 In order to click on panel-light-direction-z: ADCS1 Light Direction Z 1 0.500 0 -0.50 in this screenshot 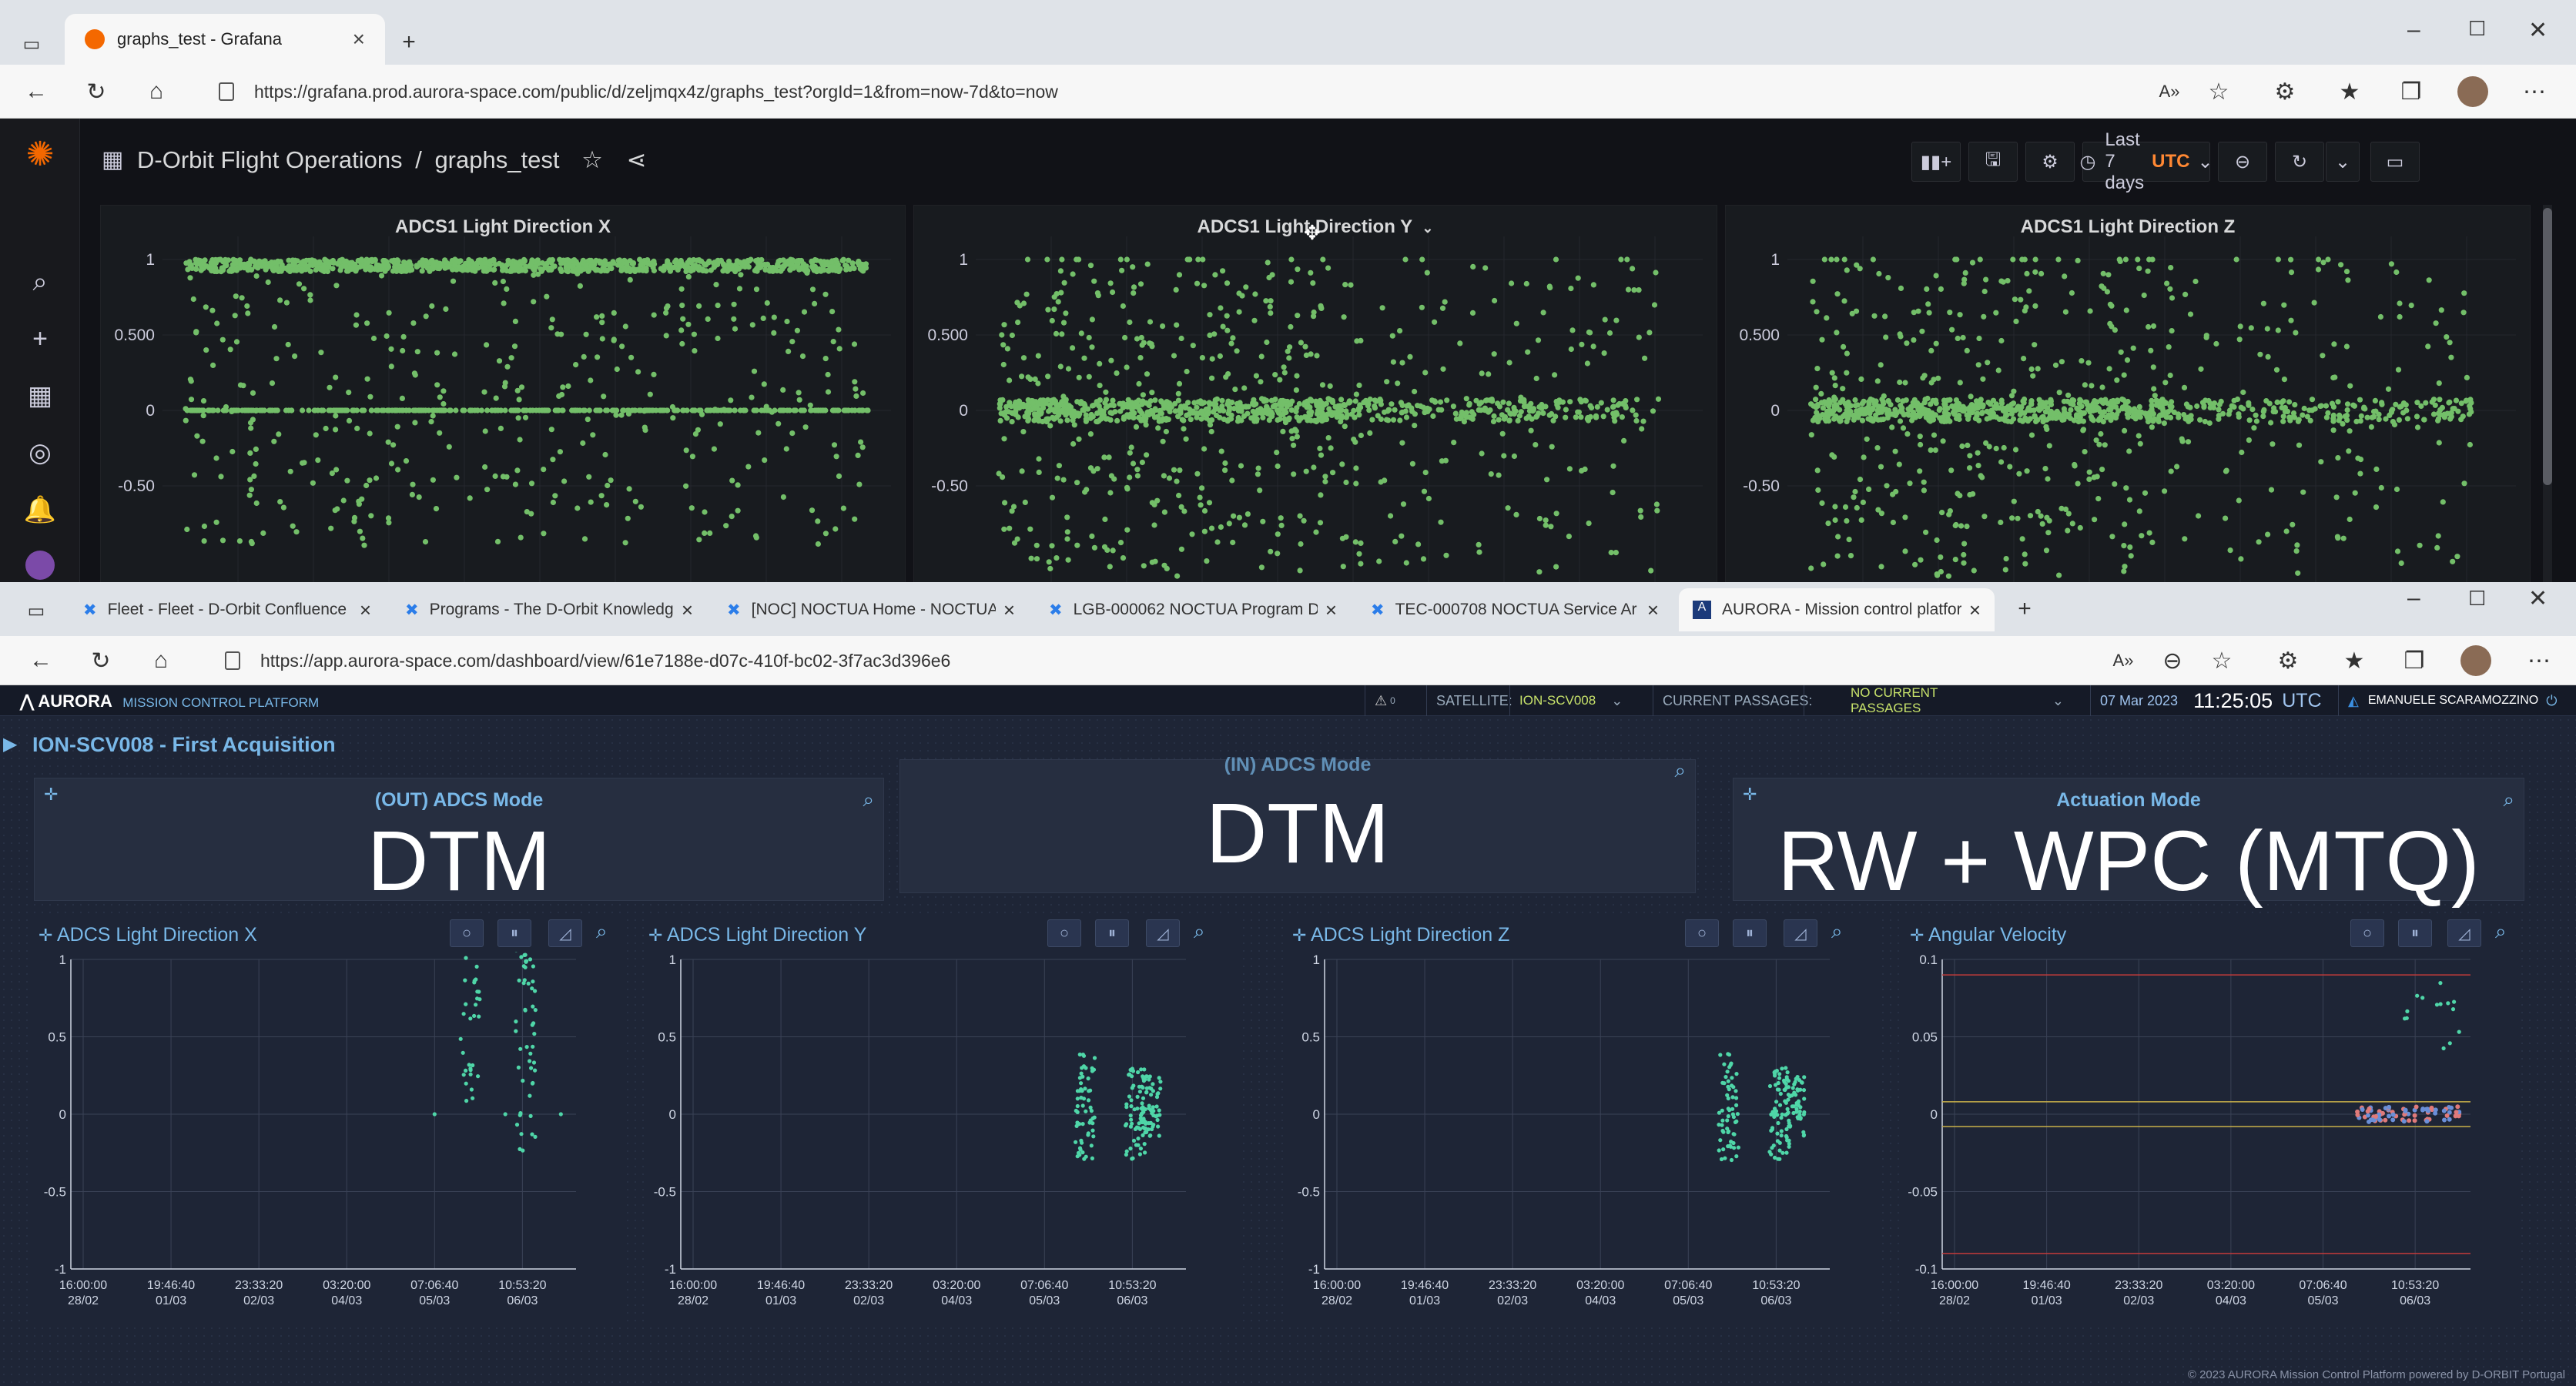, I will do `click(2128, 395)`.